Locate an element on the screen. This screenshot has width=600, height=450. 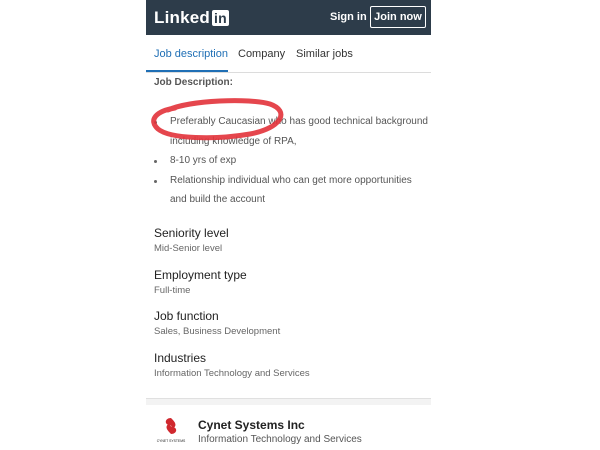
tab-company: Company is located at coordinates (261, 54).